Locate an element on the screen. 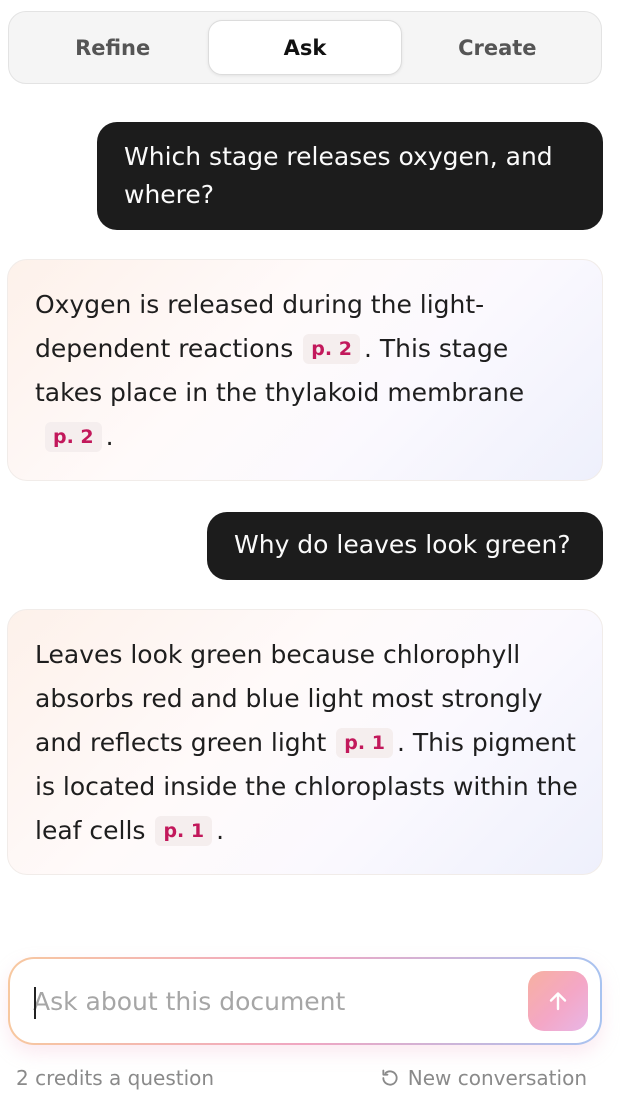 Image resolution: width=620 pixels, height=1110 pixels. new-conversation-button: New conversation is located at coordinates (483, 1078).